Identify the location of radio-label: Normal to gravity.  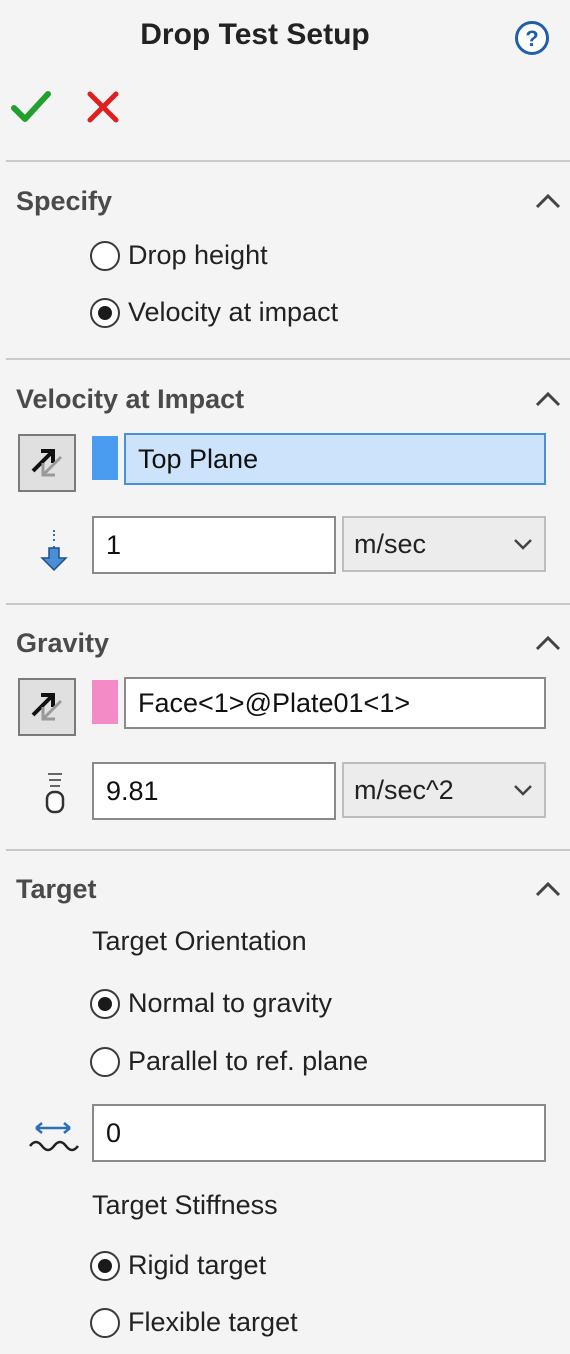
(230, 1003).